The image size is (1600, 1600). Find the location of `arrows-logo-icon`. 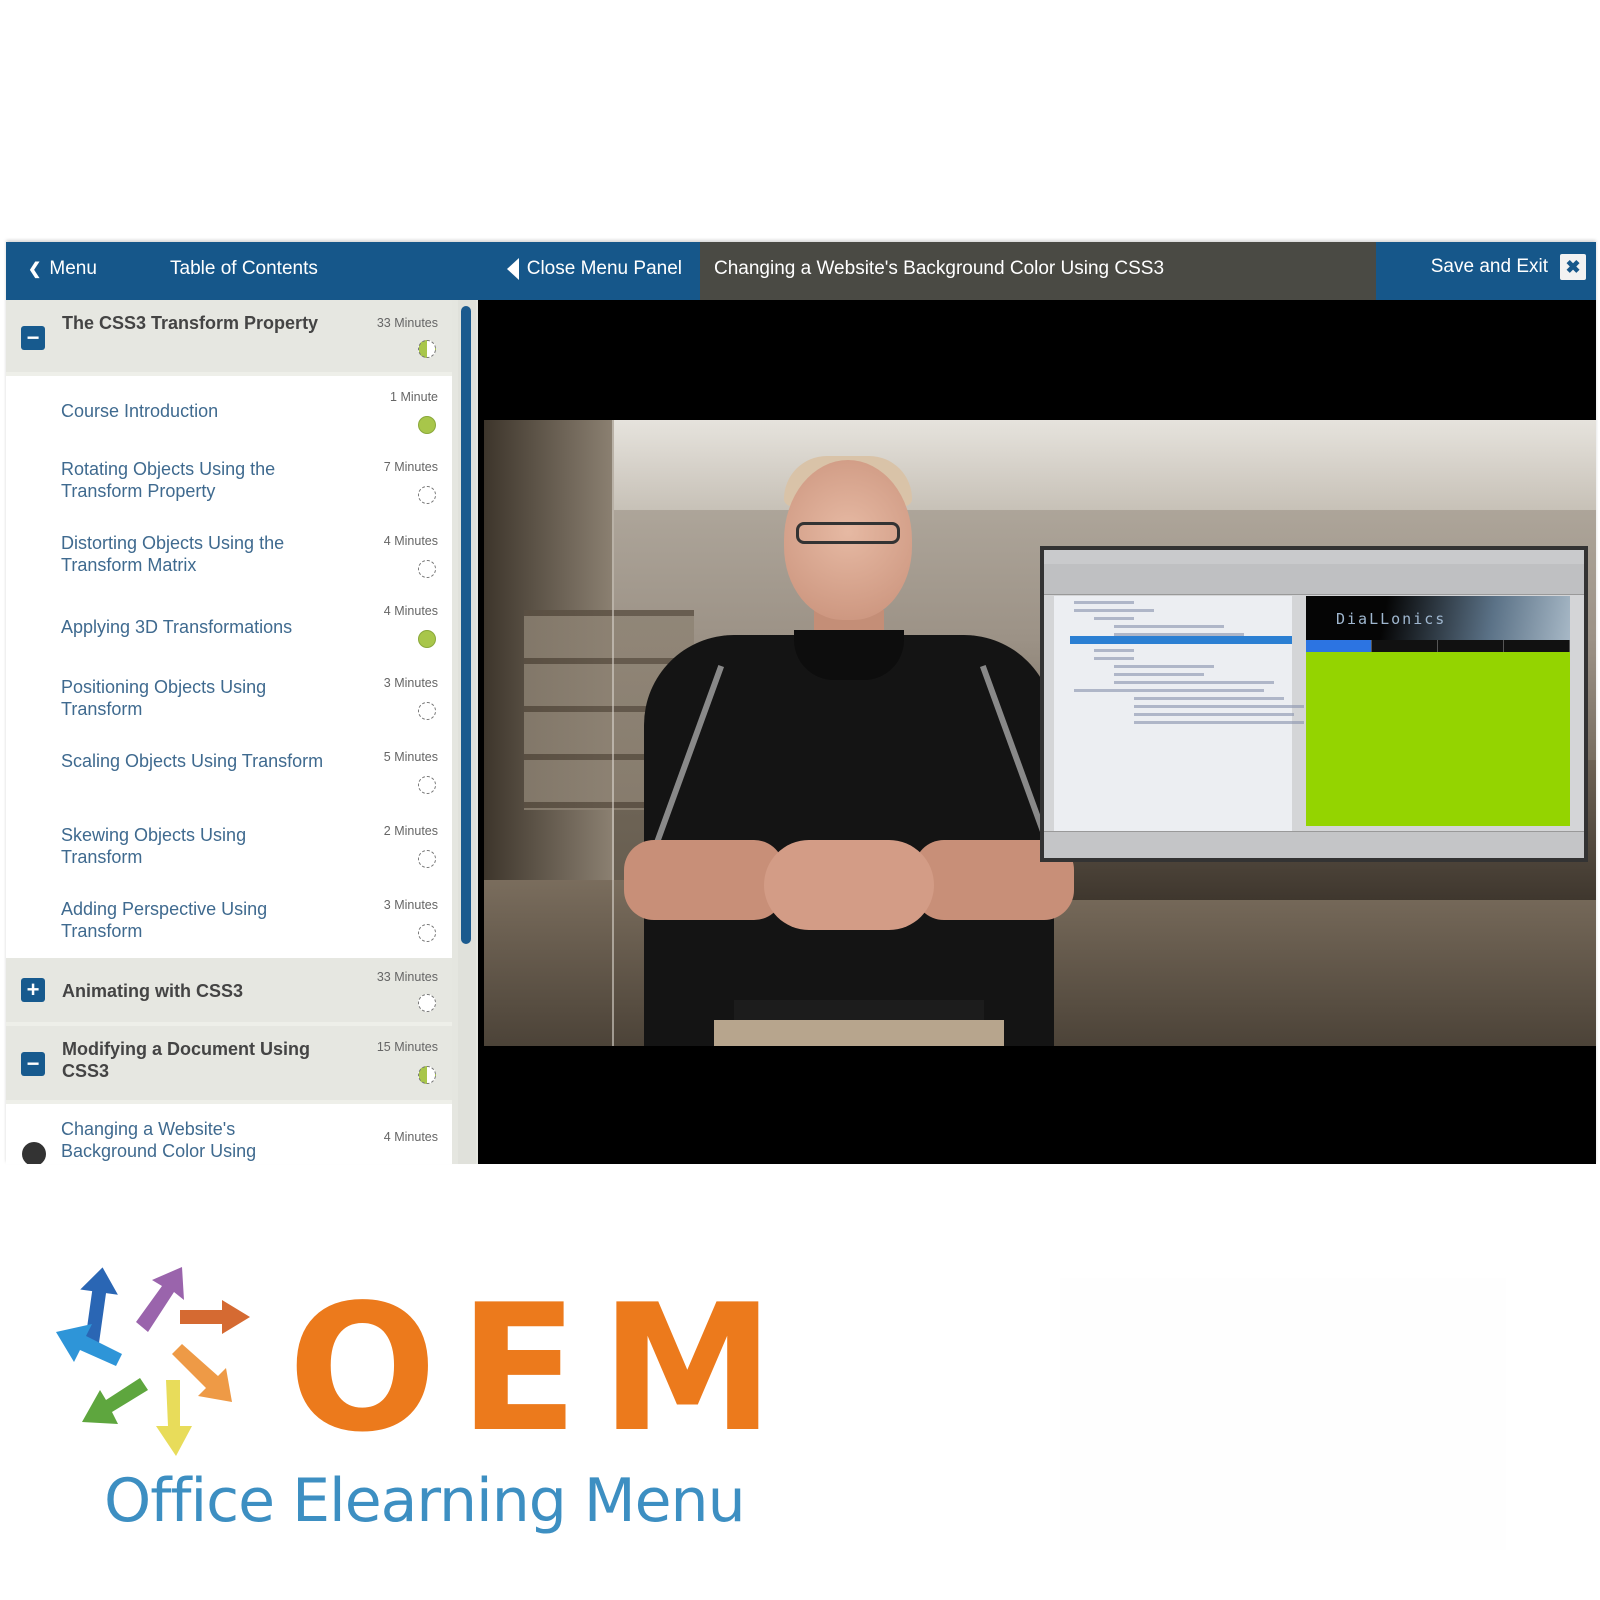

arrows-logo-icon is located at coordinates (153, 1361).